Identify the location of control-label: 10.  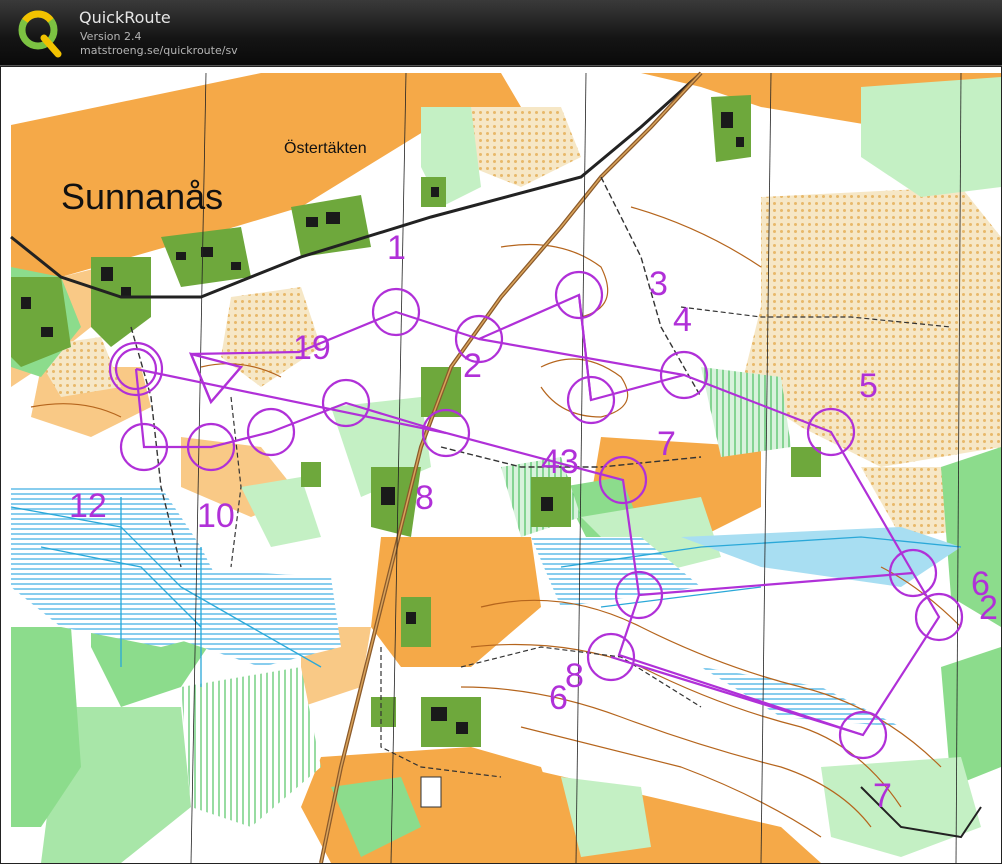
(216, 516).